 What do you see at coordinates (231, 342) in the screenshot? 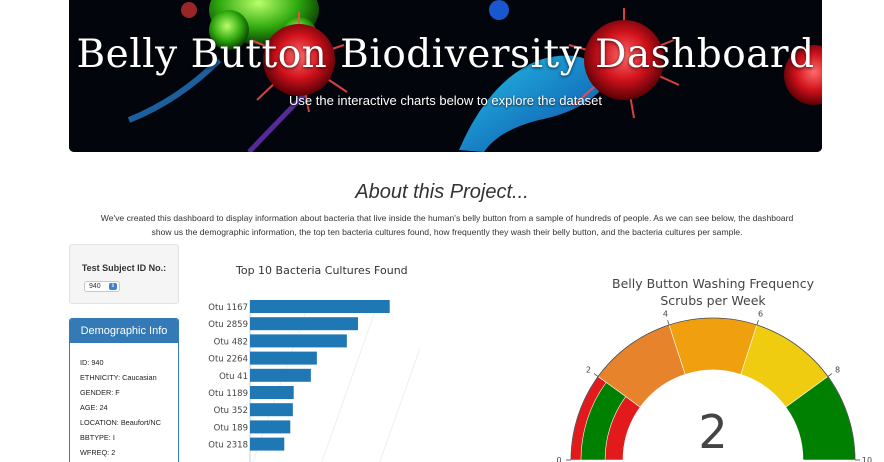
I see `bar-category-label: Otu 482` at bounding box center [231, 342].